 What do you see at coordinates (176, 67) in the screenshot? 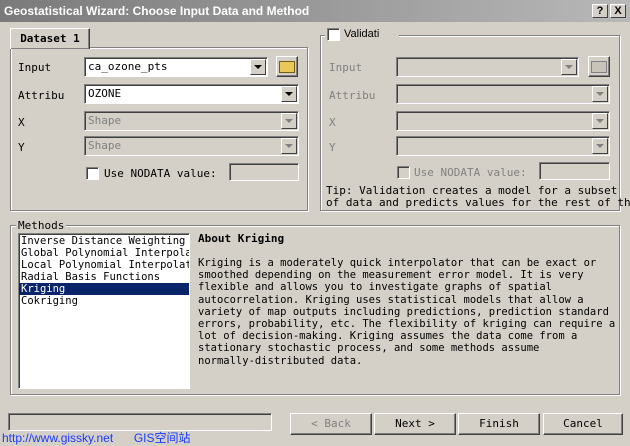
I see `input-dropdown: ca_ozone_pts` at bounding box center [176, 67].